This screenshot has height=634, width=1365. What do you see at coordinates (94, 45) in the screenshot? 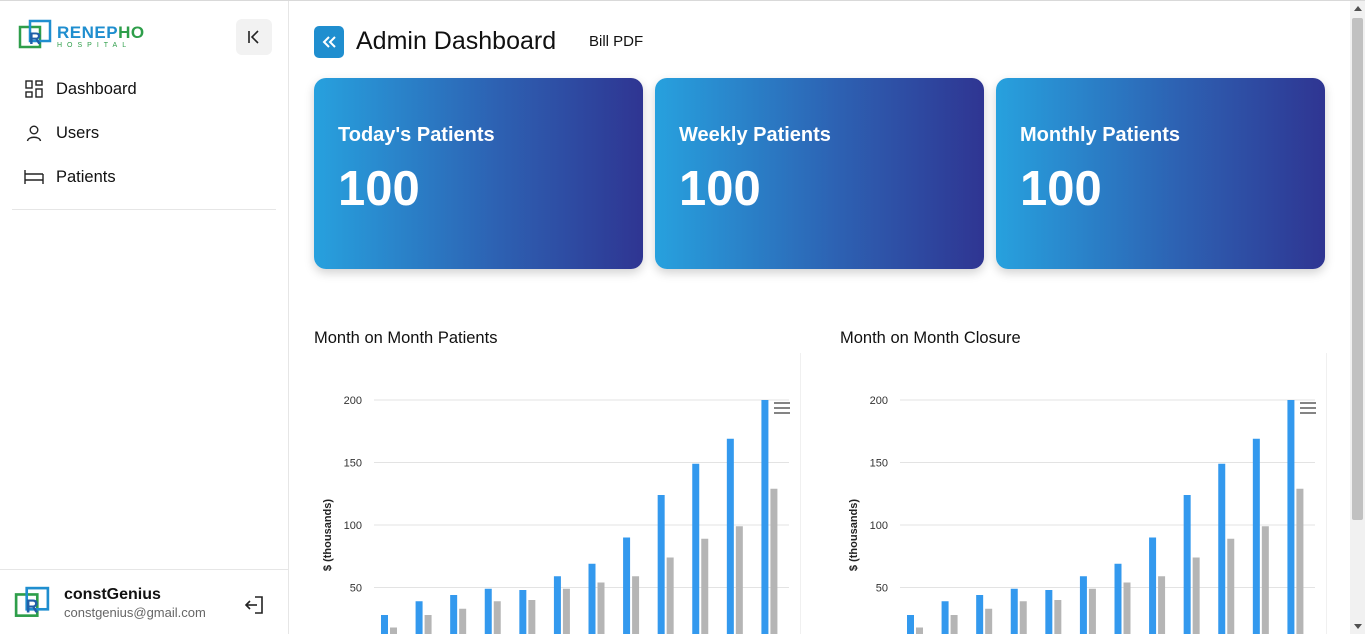
I see `logo-subtitle: HOSPITAL` at bounding box center [94, 45].